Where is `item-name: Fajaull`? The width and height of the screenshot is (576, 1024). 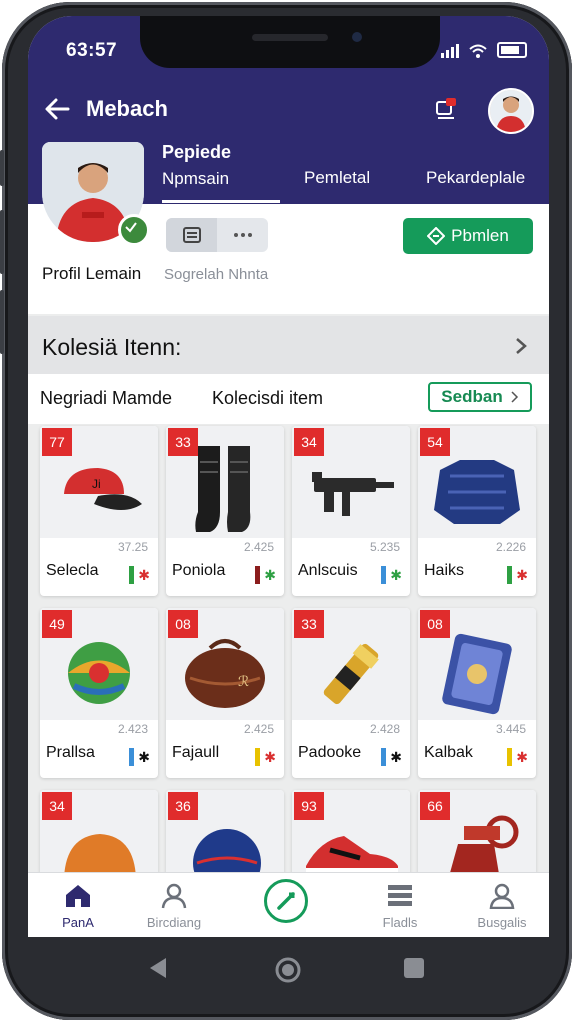 item-name: Fajaull is located at coordinates (196, 752).